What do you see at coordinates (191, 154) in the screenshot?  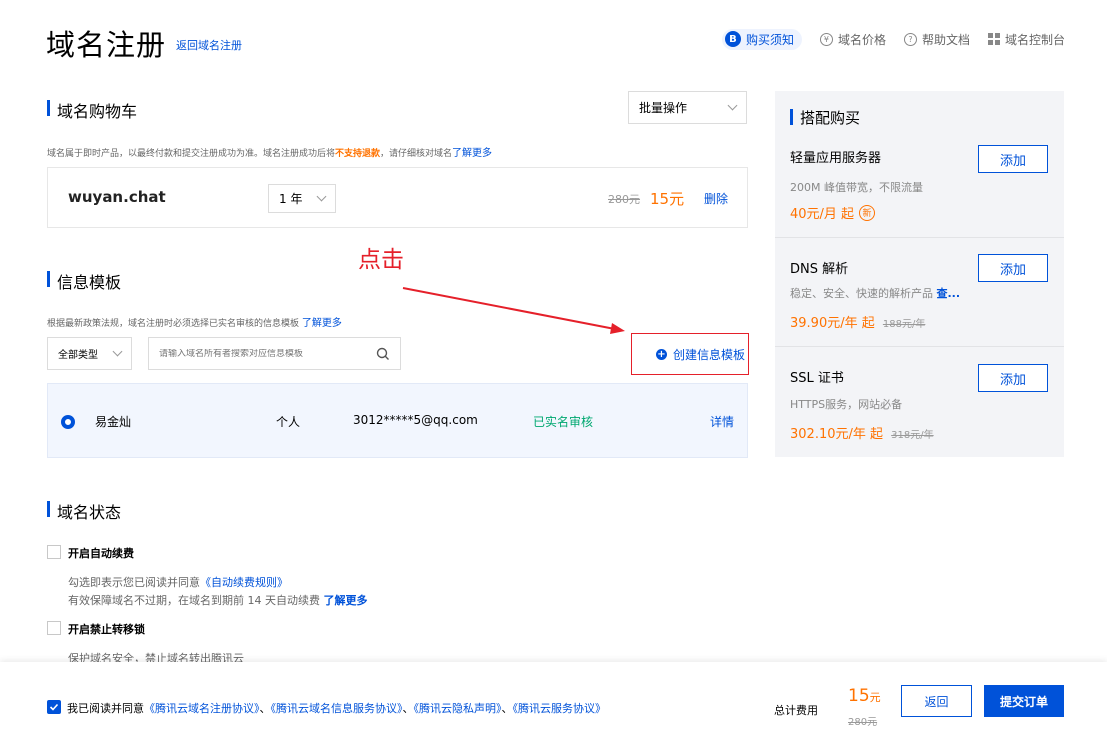 I see `notice-text: 域名属于即时产品，以最终付款和提交注册成功为准。域名注册成功后将` at bounding box center [191, 154].